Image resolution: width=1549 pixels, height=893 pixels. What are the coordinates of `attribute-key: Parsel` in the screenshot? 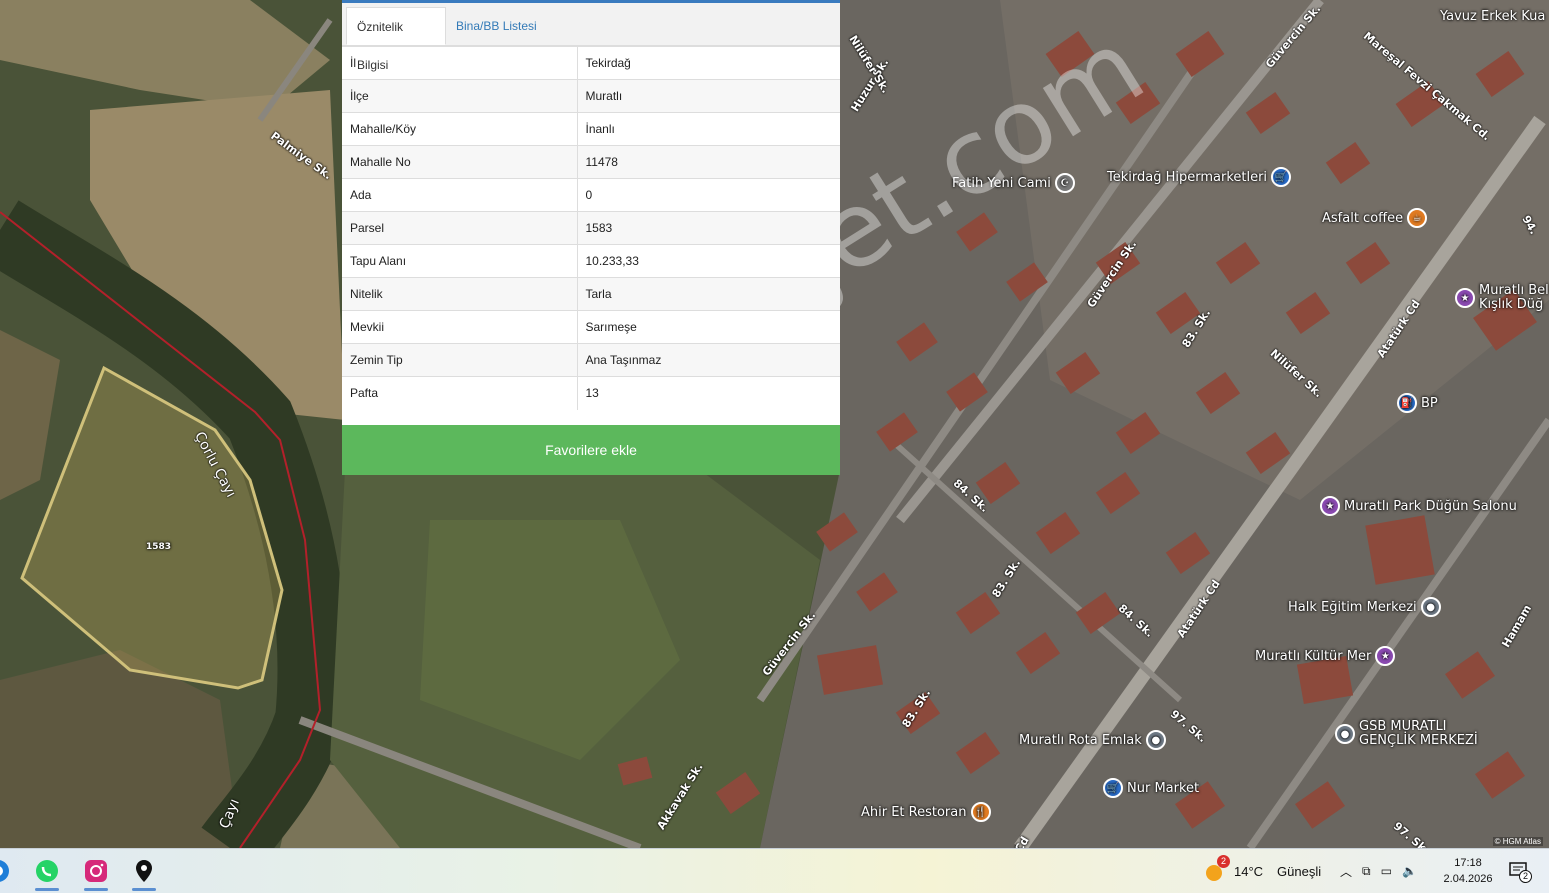 It's located at (460, 228).